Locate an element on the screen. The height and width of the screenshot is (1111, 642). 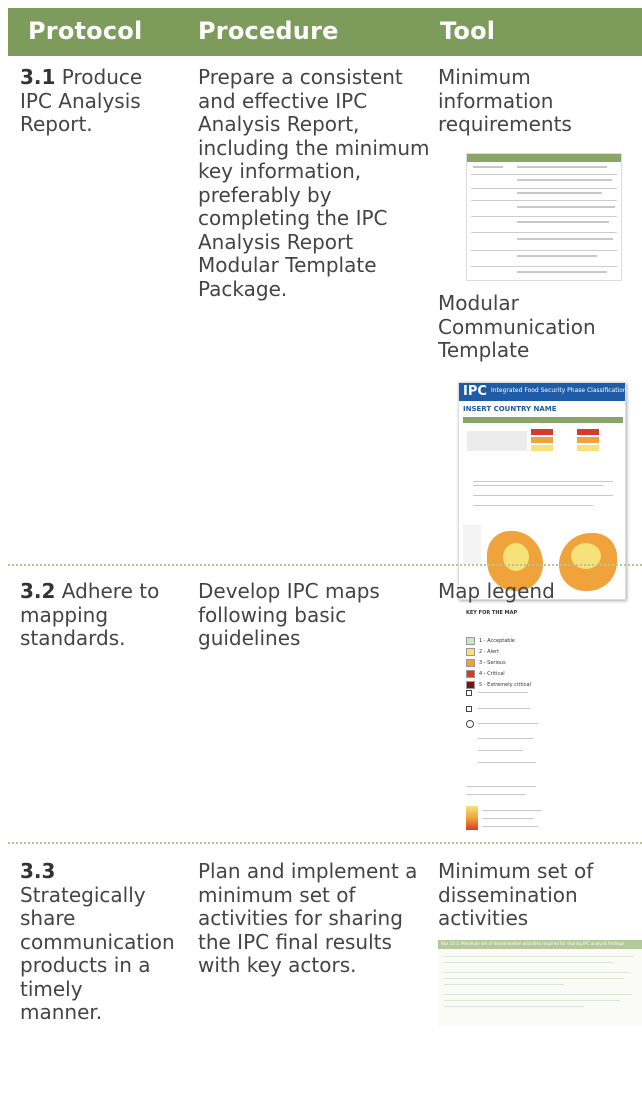
header-protocol: Protocol is located at coordinates (85, 31).